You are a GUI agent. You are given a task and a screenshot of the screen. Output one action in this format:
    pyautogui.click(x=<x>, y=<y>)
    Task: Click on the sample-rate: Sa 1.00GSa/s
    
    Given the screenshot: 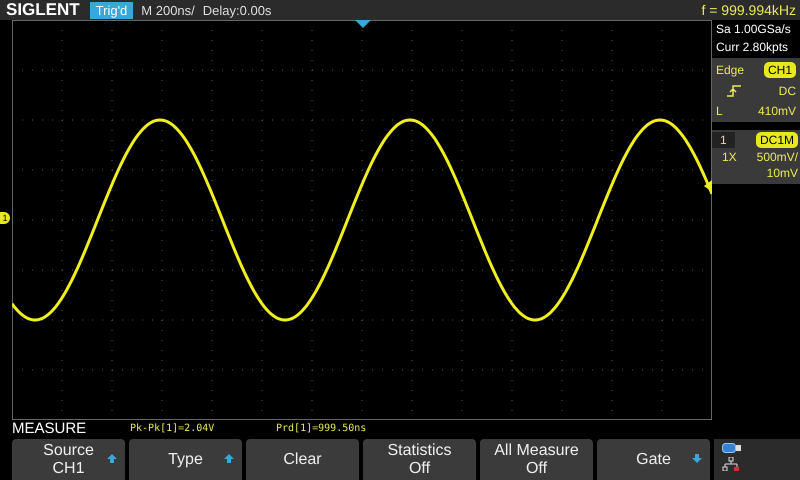 What is the action you would take?
    pyautogui.click(x=754, y=29)
    